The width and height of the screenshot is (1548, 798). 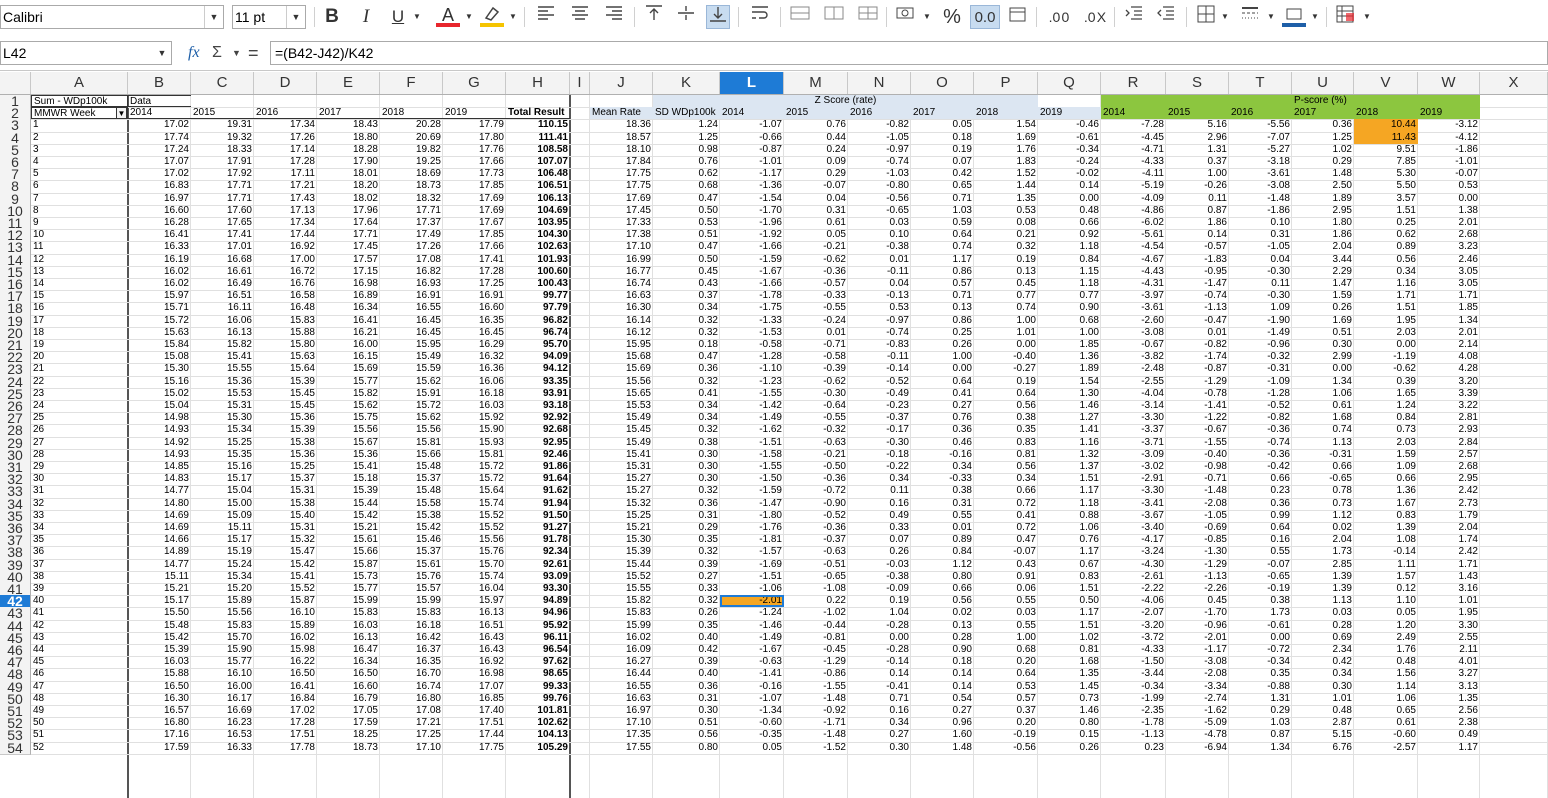 I want to click on cell-k26: 0.34, so click(x=686, y=406).